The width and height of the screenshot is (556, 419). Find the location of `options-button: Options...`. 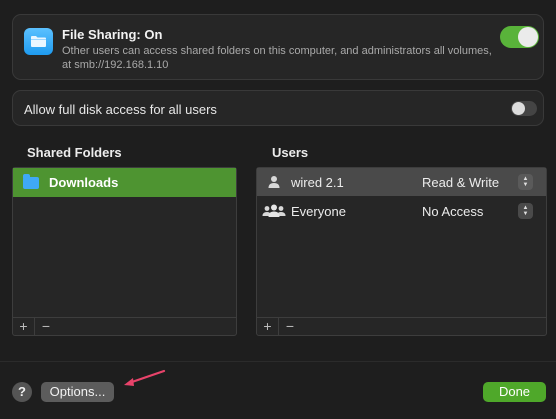

options-button: Options... is located at coordinates (77, 392).